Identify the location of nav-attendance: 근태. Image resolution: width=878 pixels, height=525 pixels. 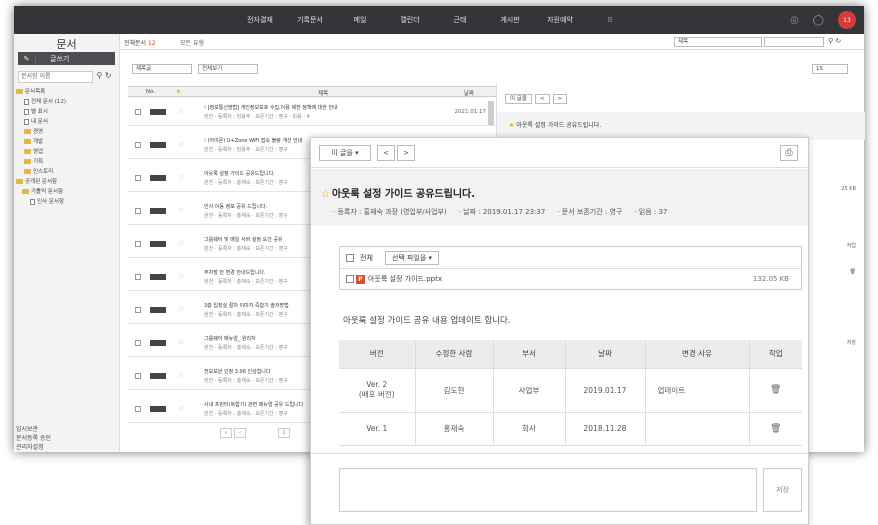
(460, 20).